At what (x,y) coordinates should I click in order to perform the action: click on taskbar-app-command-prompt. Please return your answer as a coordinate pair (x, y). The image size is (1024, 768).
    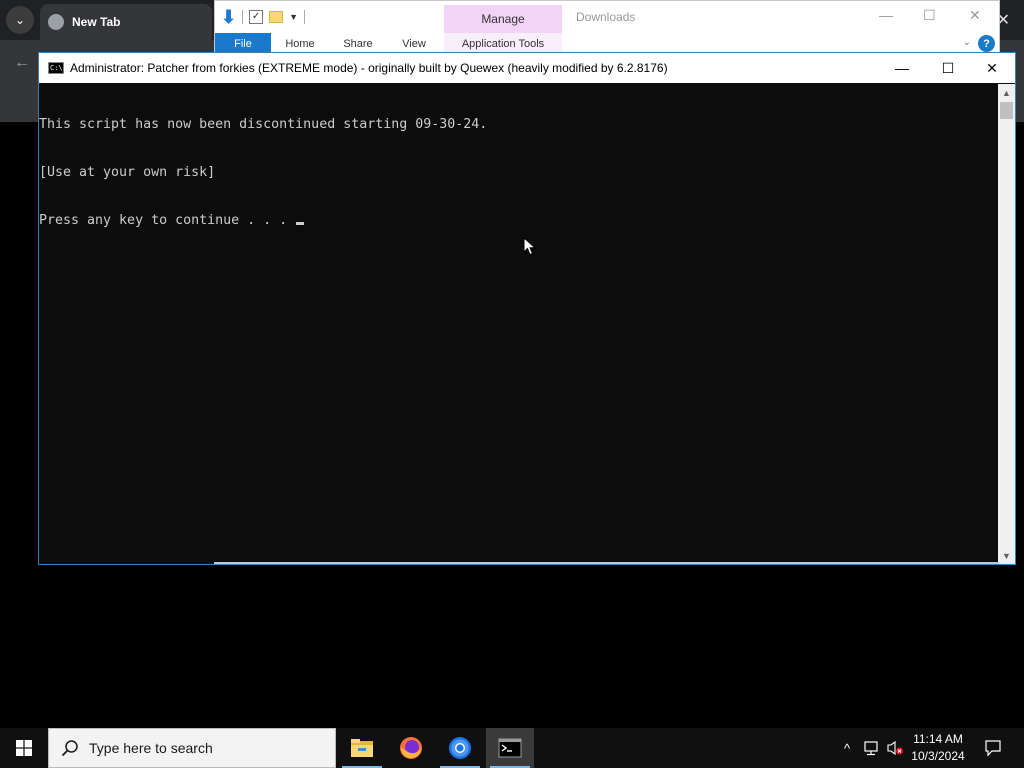
    Looking at the image, I should click on (510, 748).